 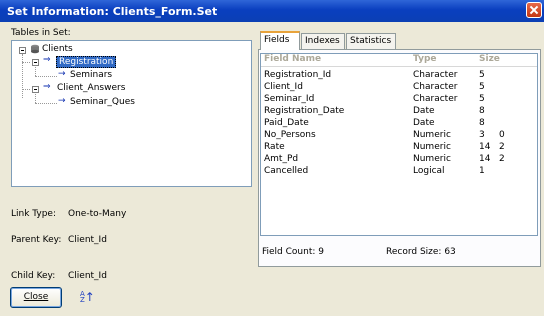 I want to click on tree-item-registration: Registration, so click(x=86, y=62).